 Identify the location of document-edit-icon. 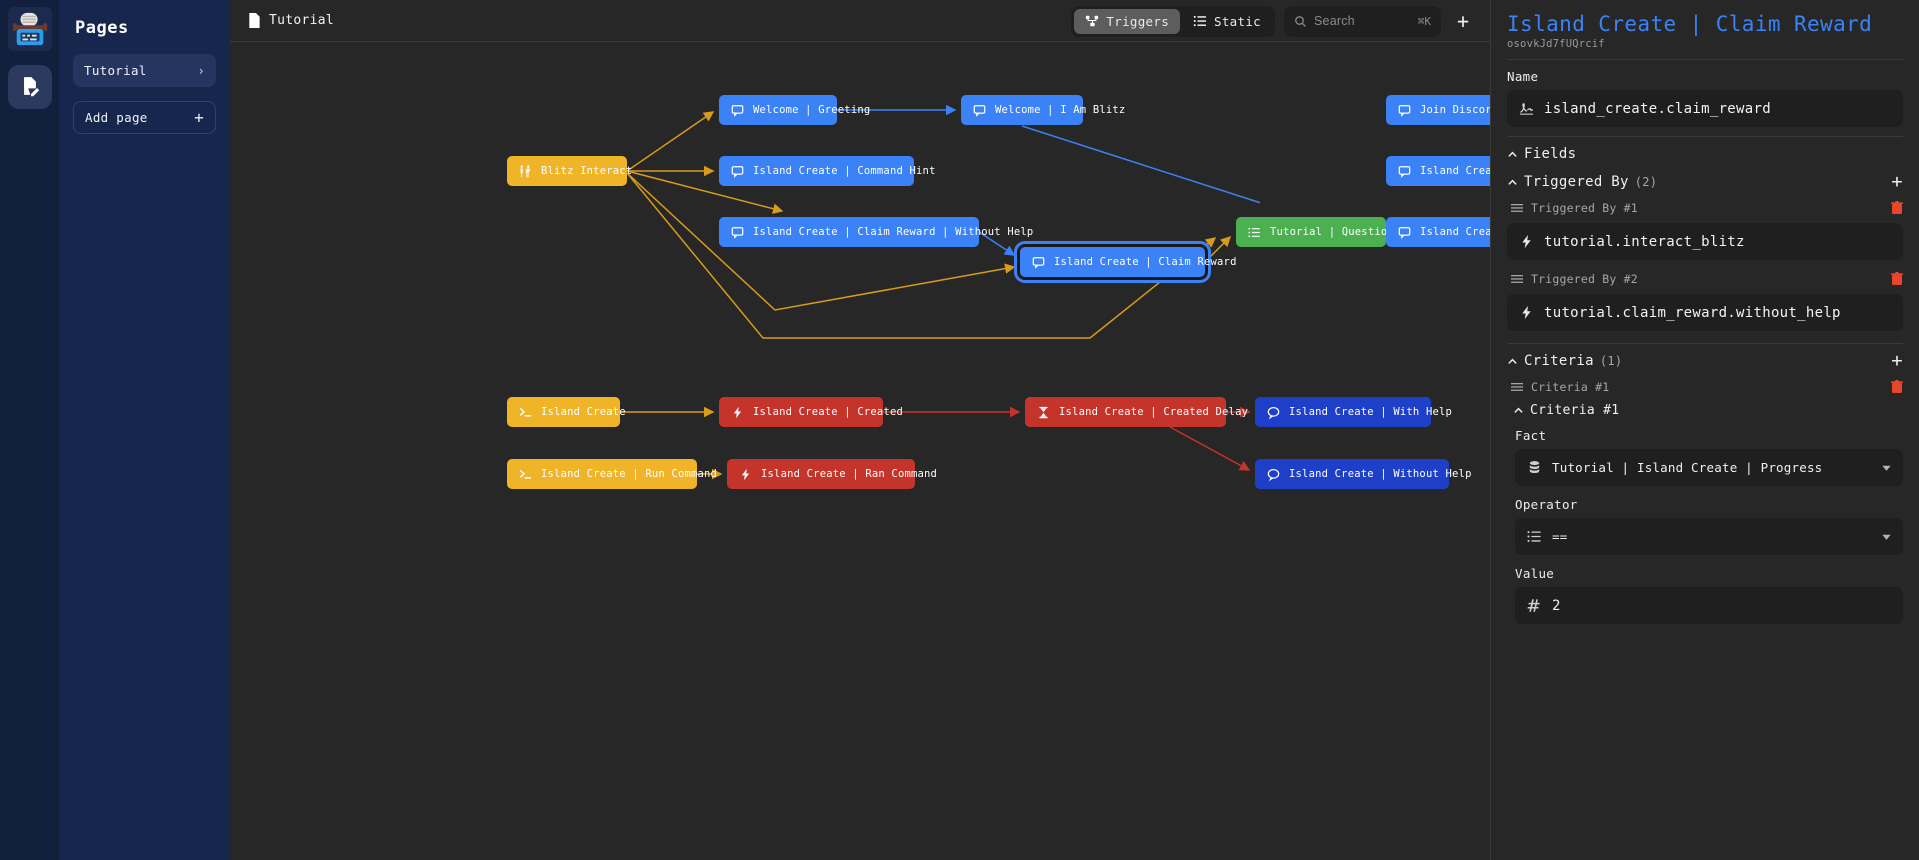
(29, 87).